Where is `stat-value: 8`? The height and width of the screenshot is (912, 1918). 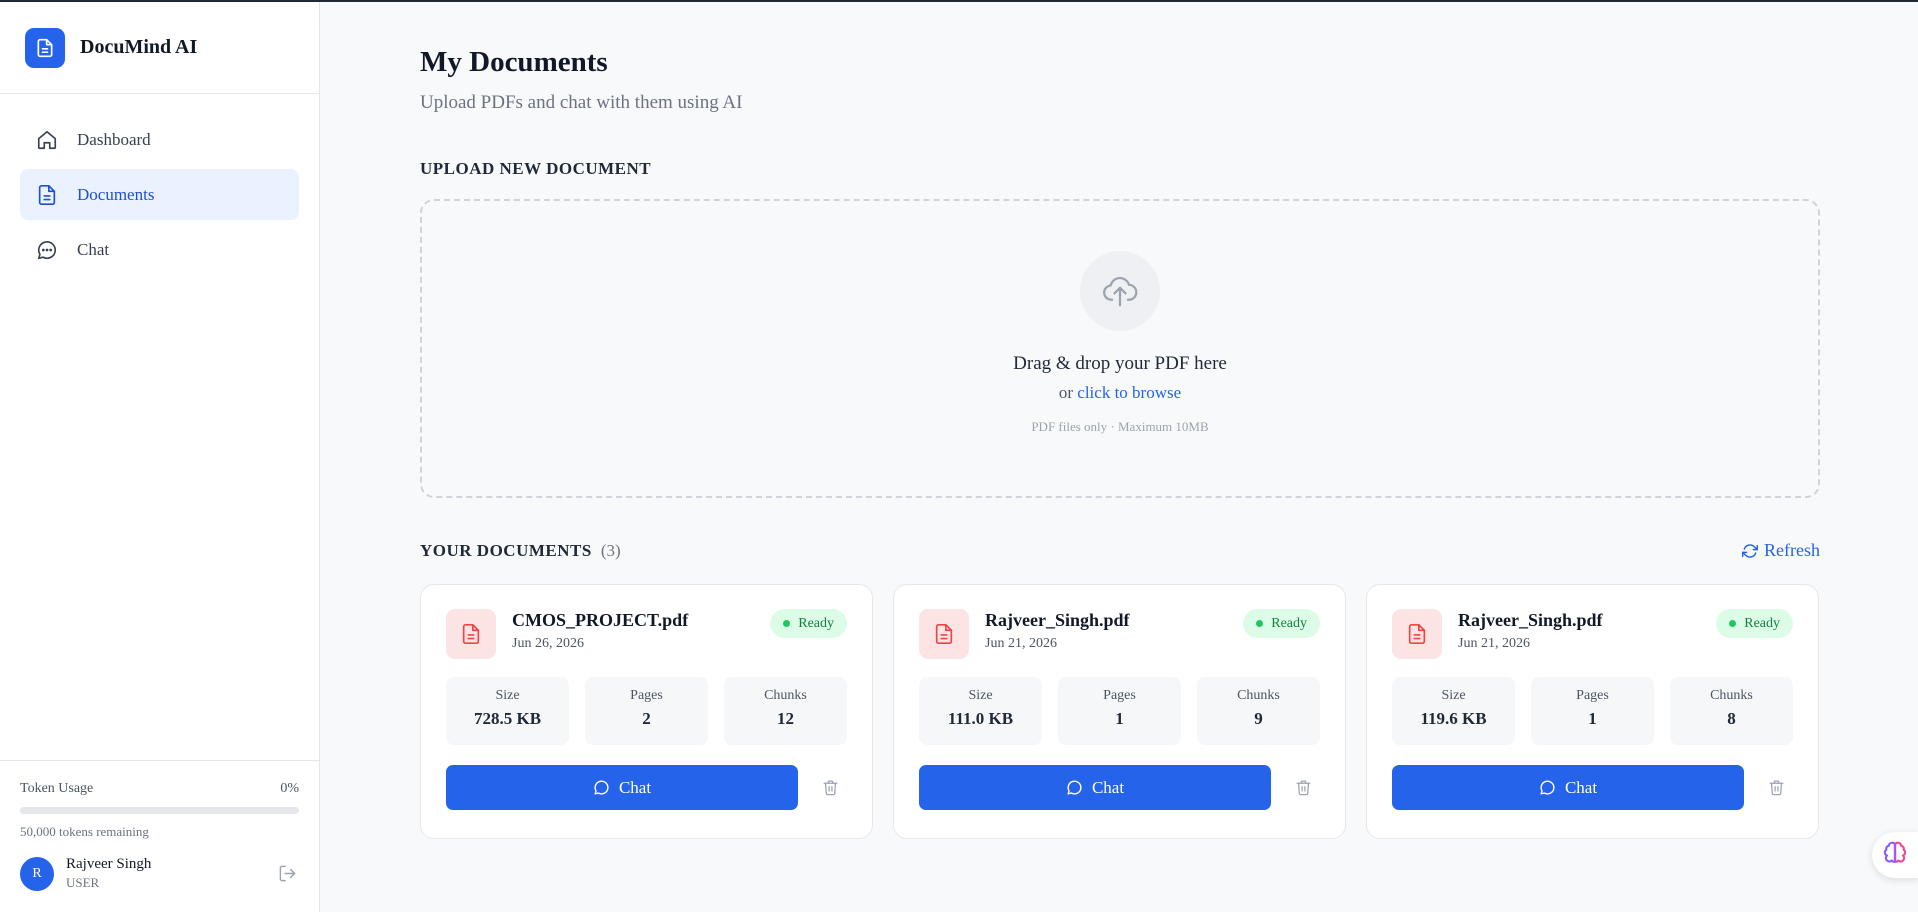
stat-value: 8 is located at coordinates (1731, 718).